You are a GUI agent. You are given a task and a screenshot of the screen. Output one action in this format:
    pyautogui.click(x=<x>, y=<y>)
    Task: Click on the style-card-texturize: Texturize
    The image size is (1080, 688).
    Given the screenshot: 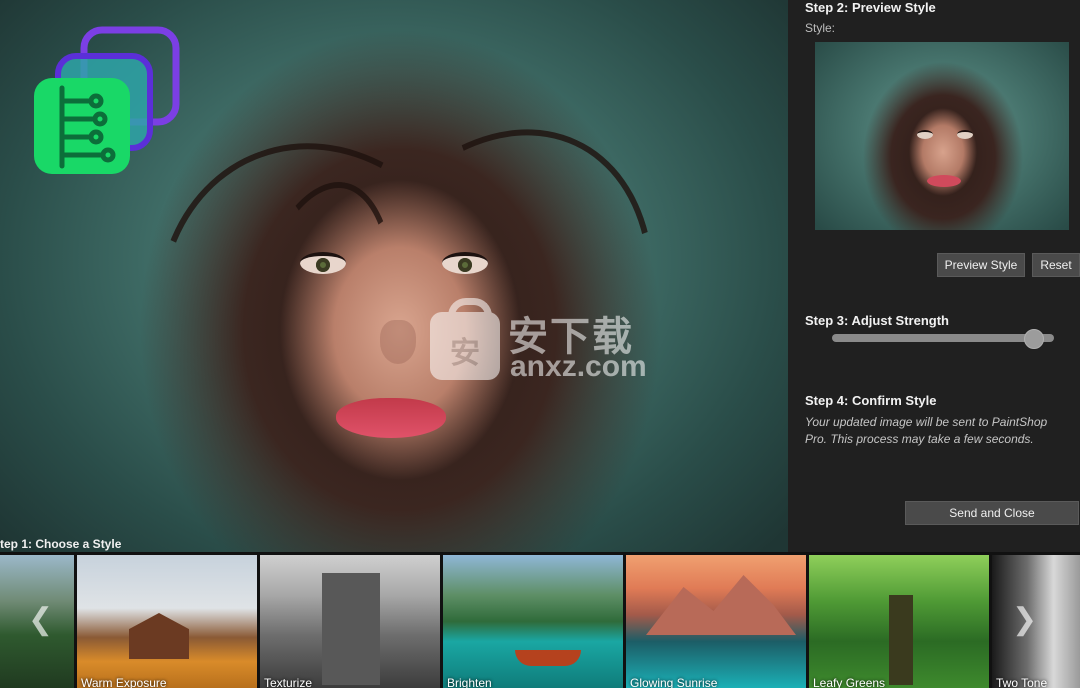 What is the action you would take?
    pyautogui.click(x=351, y=621)
    